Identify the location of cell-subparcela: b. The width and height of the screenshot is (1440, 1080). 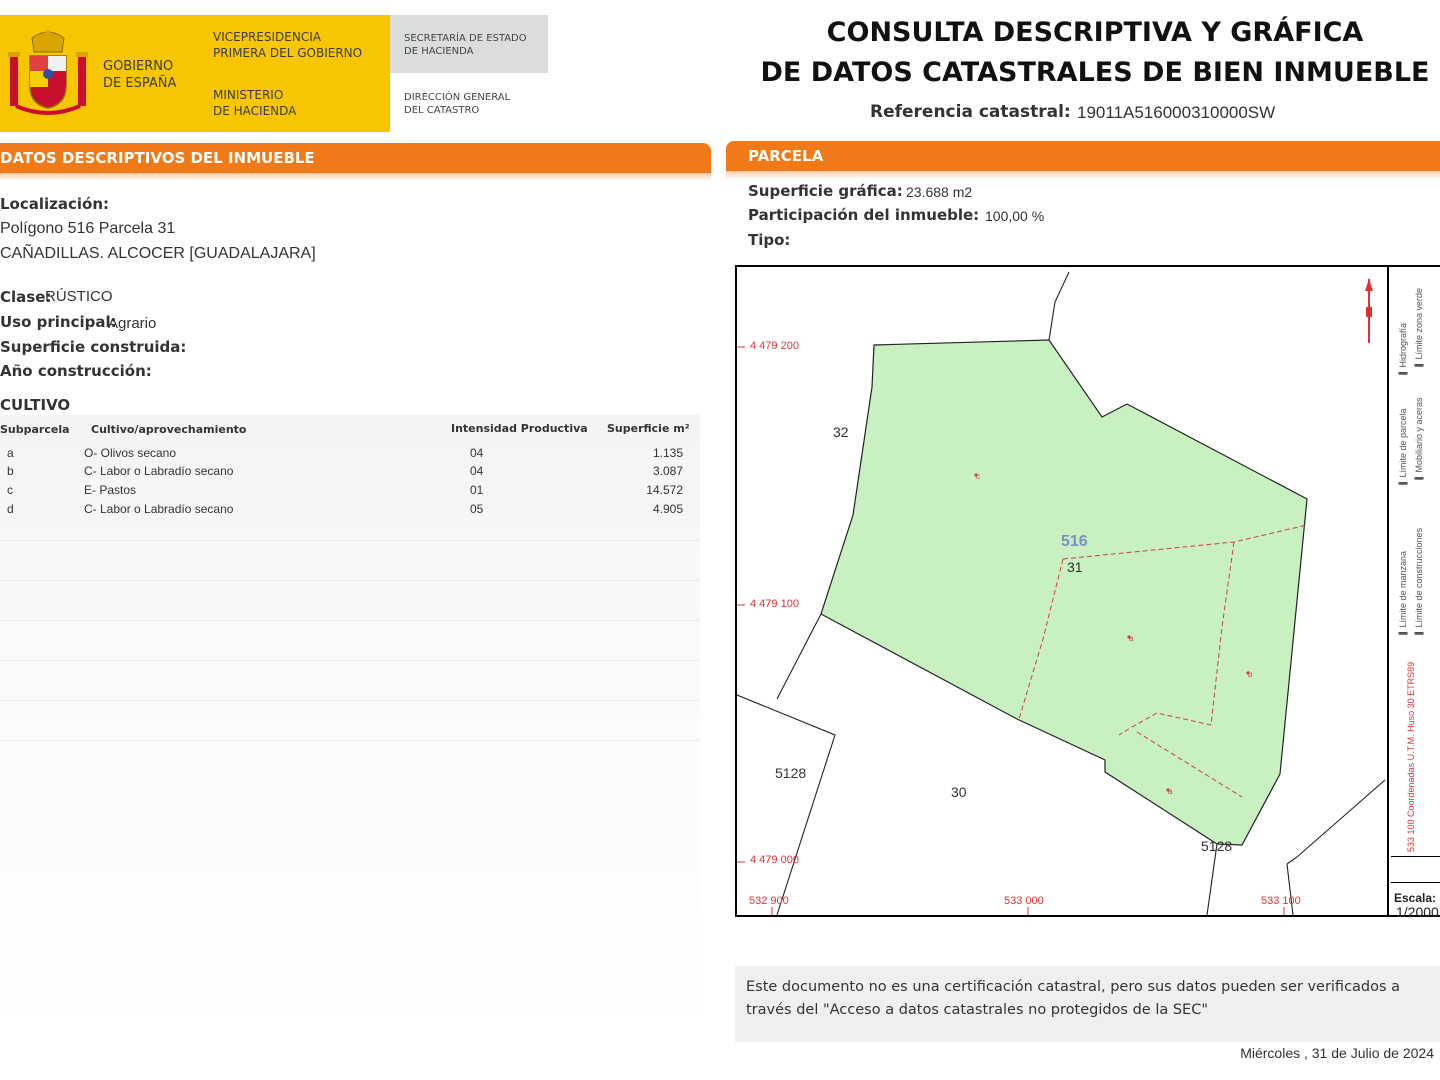
(10, 471).